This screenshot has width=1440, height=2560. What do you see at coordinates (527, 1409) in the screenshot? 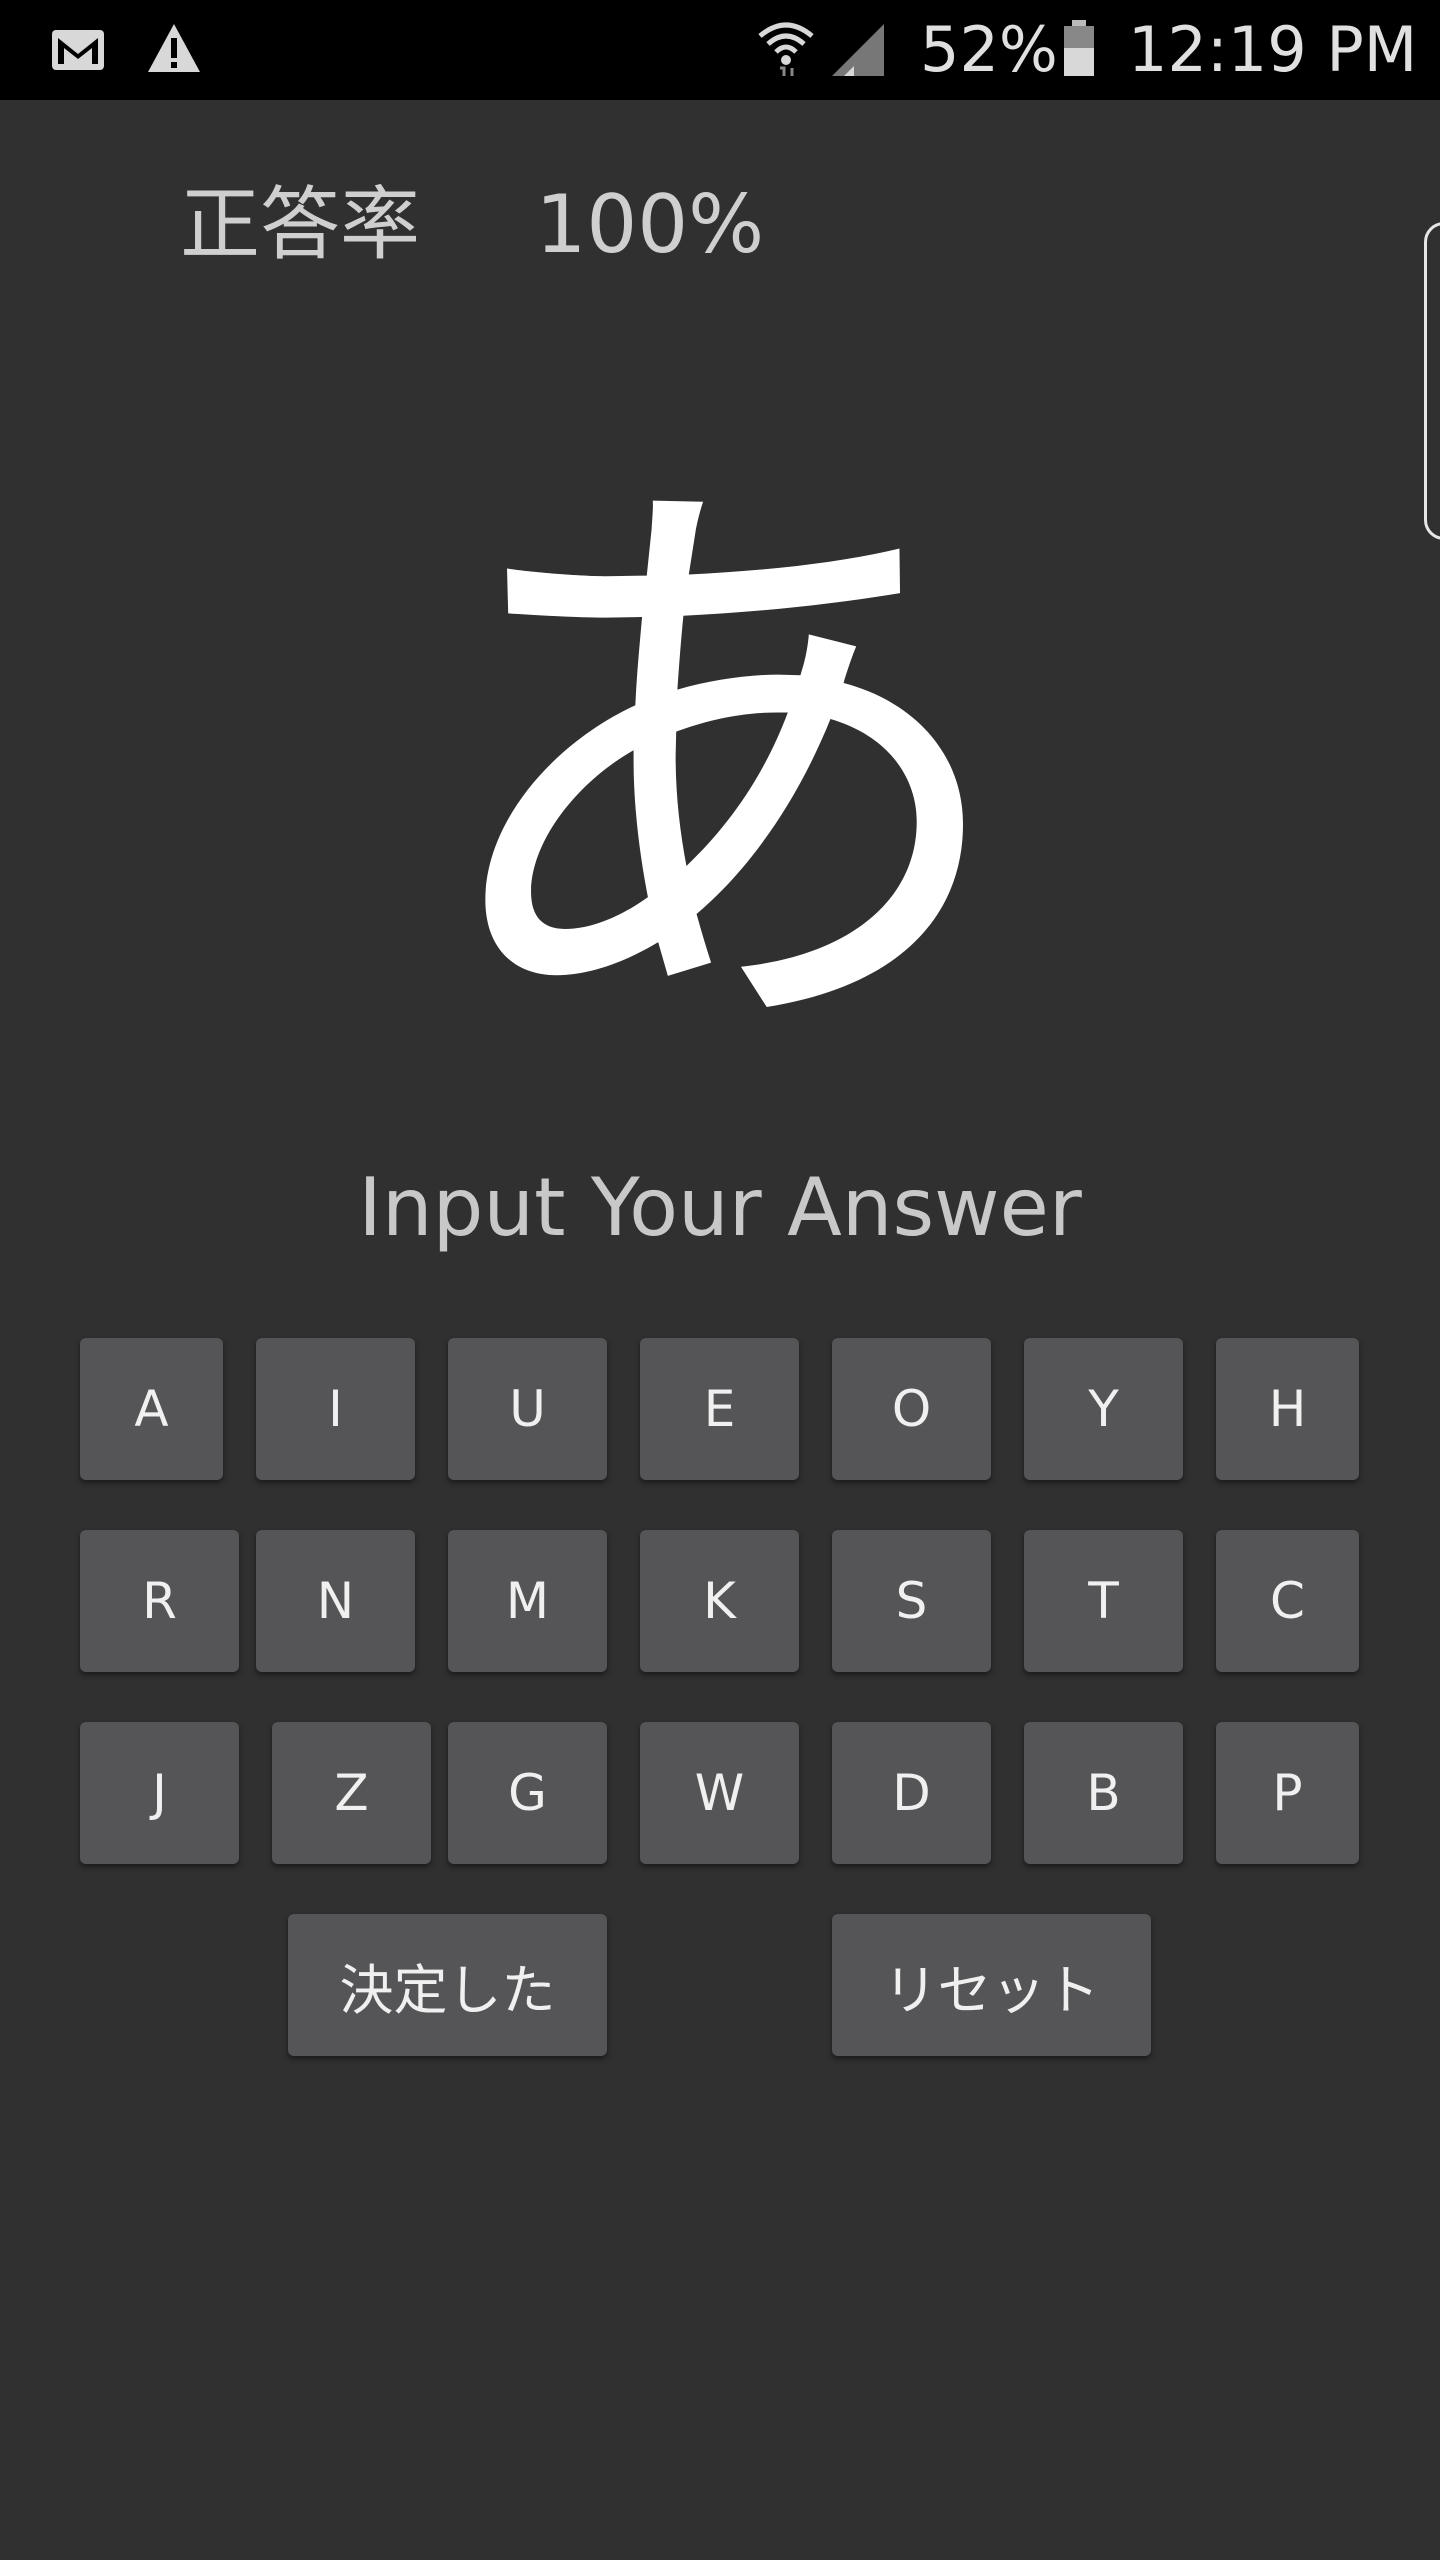
I see `key-u: U` at bounding box center [527, 1409].